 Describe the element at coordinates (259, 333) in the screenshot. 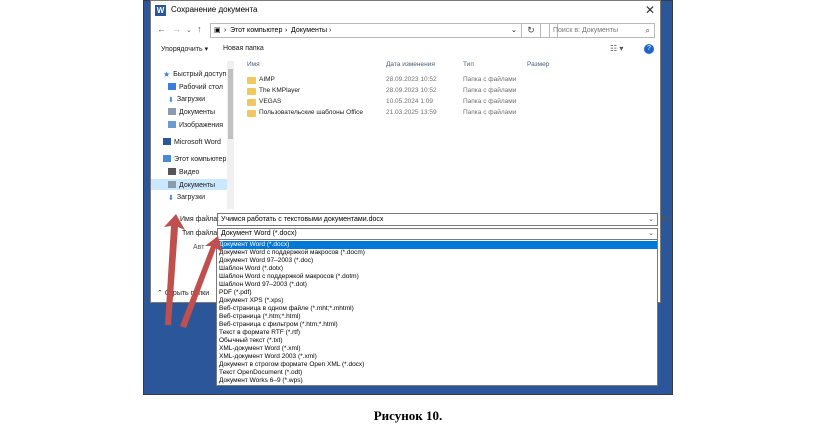

I see `filetype-option: Текст в формате RTF (*.rtf)` at that location.